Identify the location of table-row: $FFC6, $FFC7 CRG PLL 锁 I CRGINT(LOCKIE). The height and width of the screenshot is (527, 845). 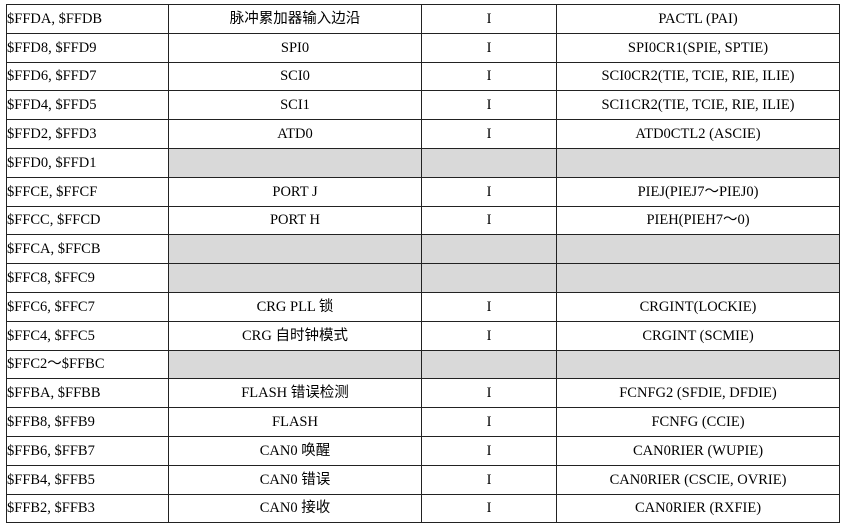
(423, 306).